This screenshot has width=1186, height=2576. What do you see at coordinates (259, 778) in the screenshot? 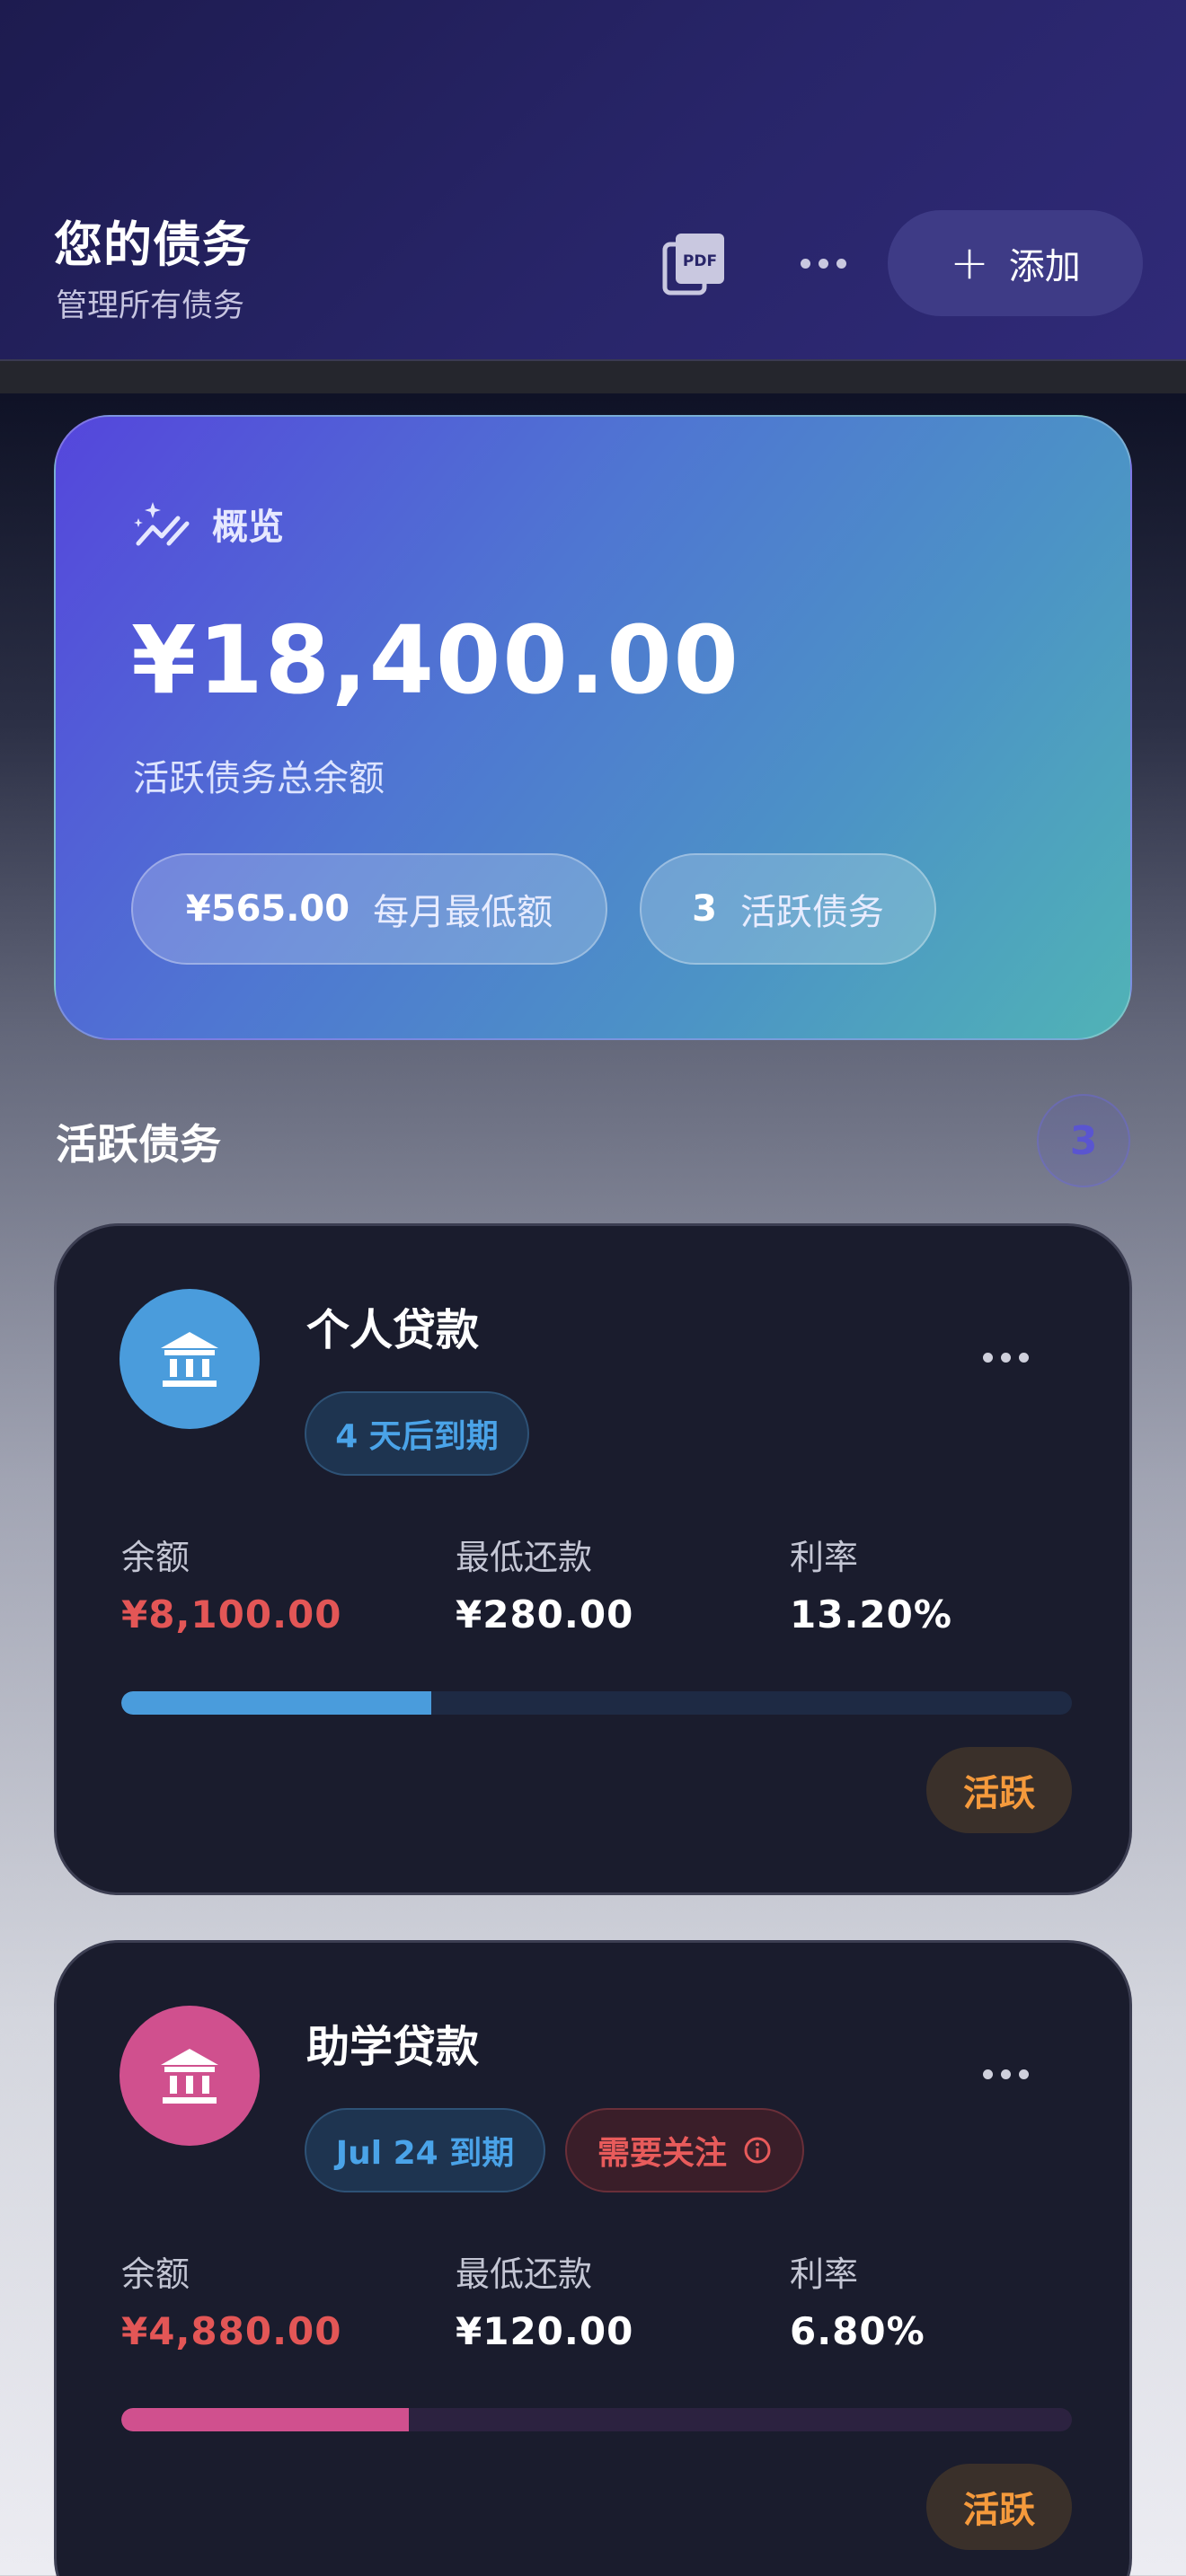
I see `total-balance-description: 活跃债务总余额` at bounding box center [259, 778].